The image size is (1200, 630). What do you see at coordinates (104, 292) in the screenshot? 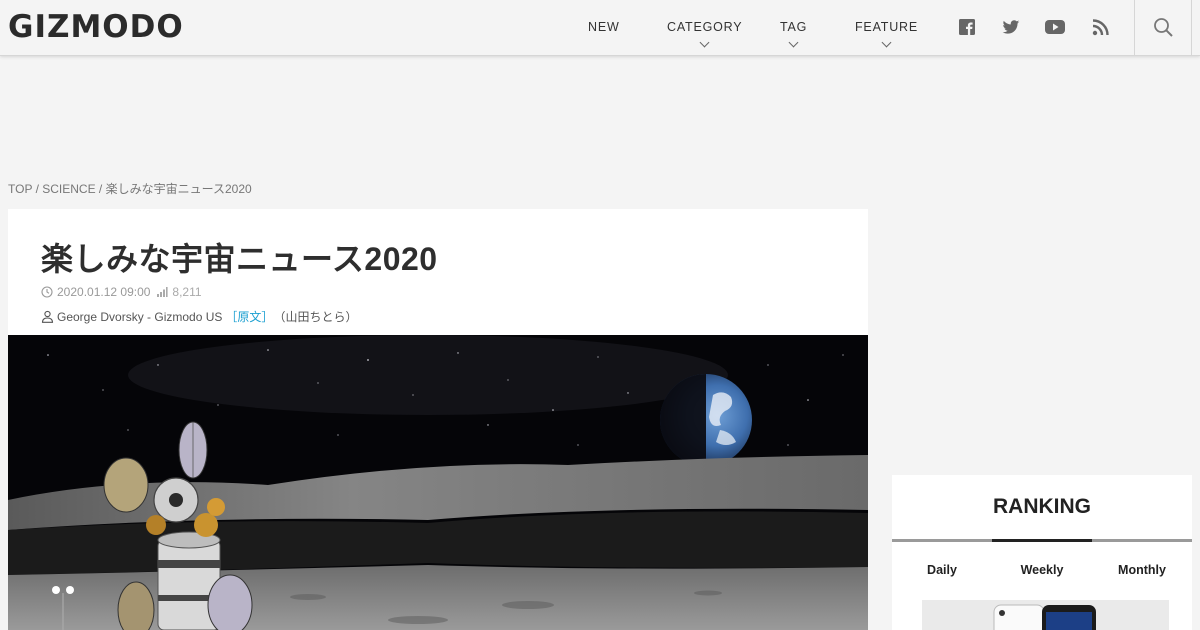
I see `article-date: 2020.01.12 09:00` at bounding box center [104, 292].